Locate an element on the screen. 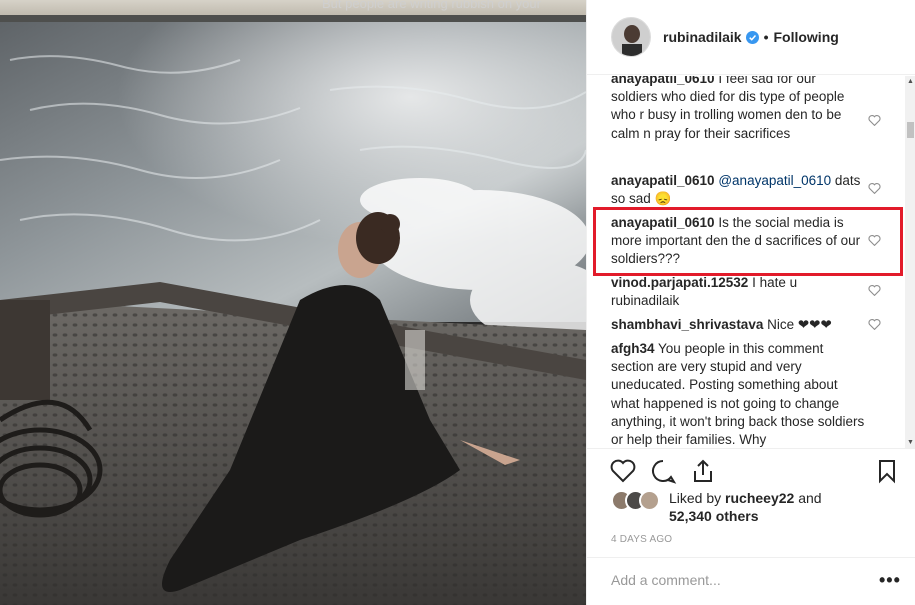  bookmark-icon is located at coordinates (887, 471).